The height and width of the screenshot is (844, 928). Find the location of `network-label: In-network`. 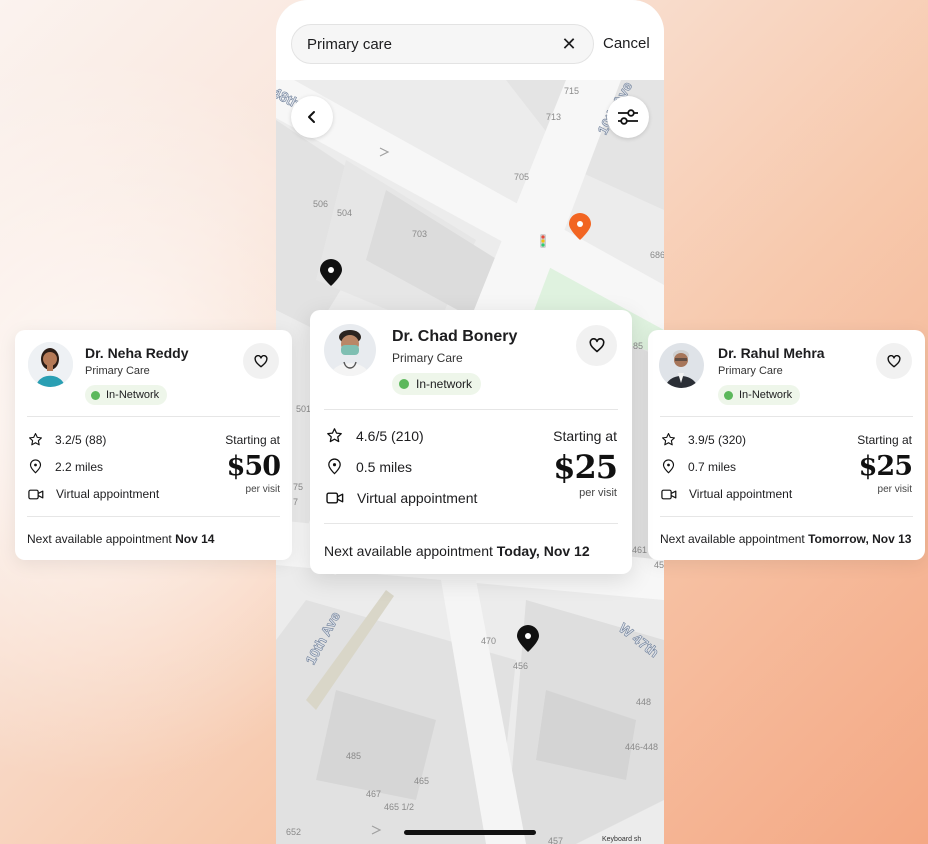

network-label: In-network is located at coordinates (444, 384).